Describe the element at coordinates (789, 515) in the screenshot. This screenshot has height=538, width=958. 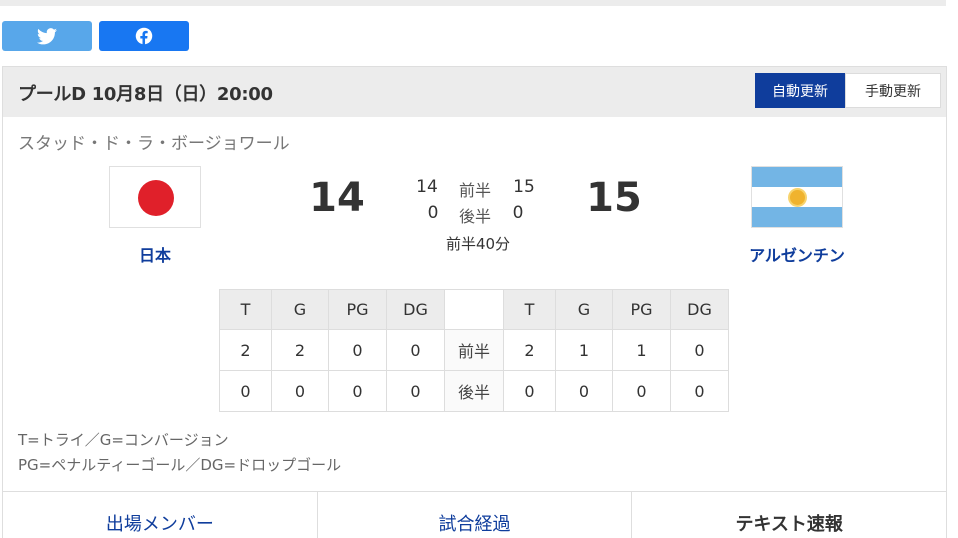
I see `tab-text-live: テキスト速報` at that location.